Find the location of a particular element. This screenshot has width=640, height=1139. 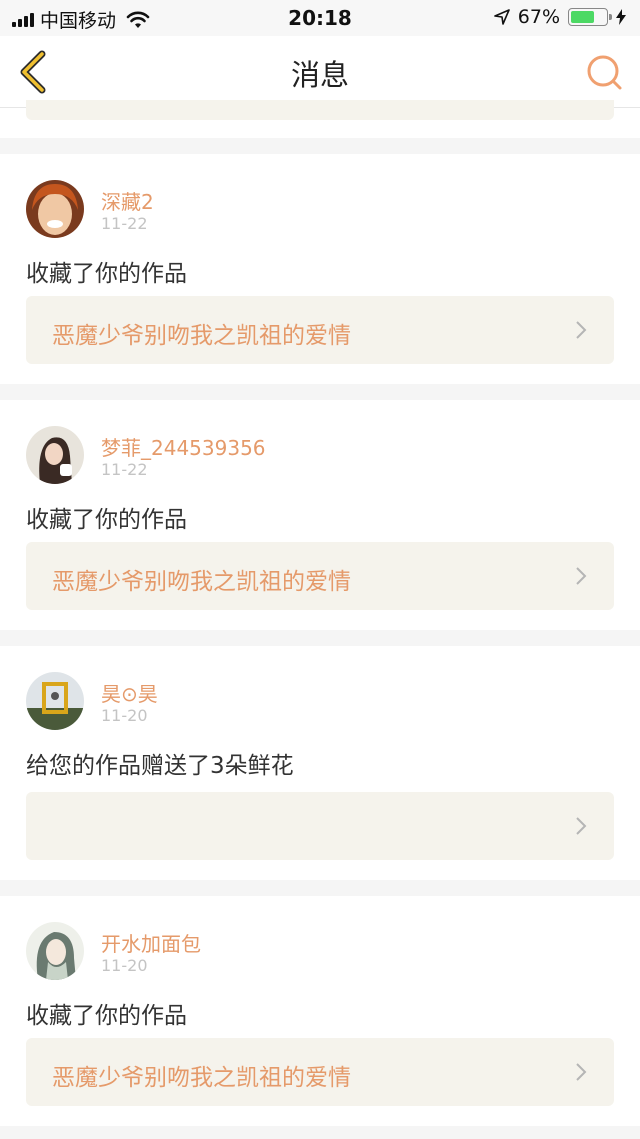

battery-icon is located at coordinates (590, 17).